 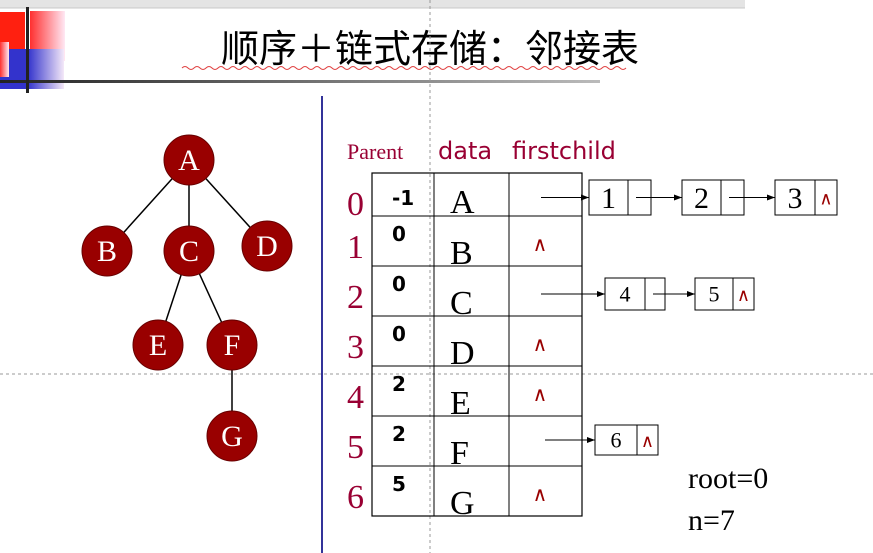 What do you see at coordinates (399, 484) in the screenshot?
I see `parent-cell: 5` at bounding box center [399, 484].